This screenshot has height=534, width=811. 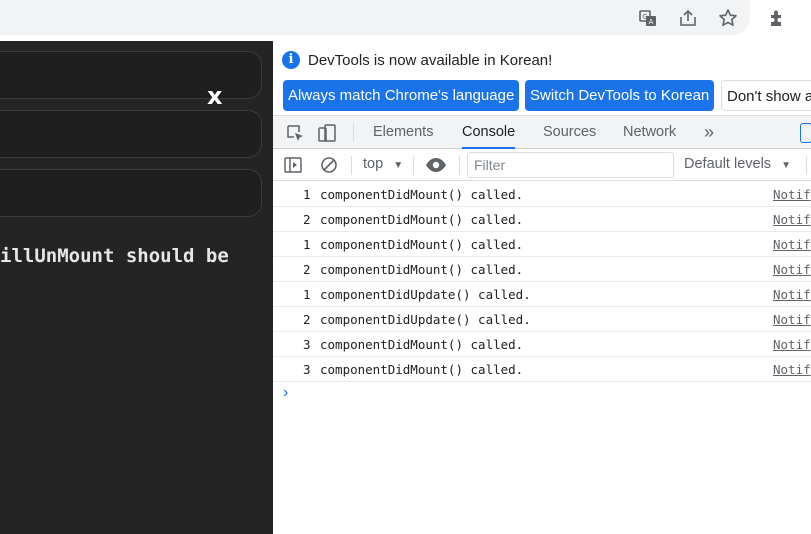 I want to click on issues-badge, so click(x=805, y=133).